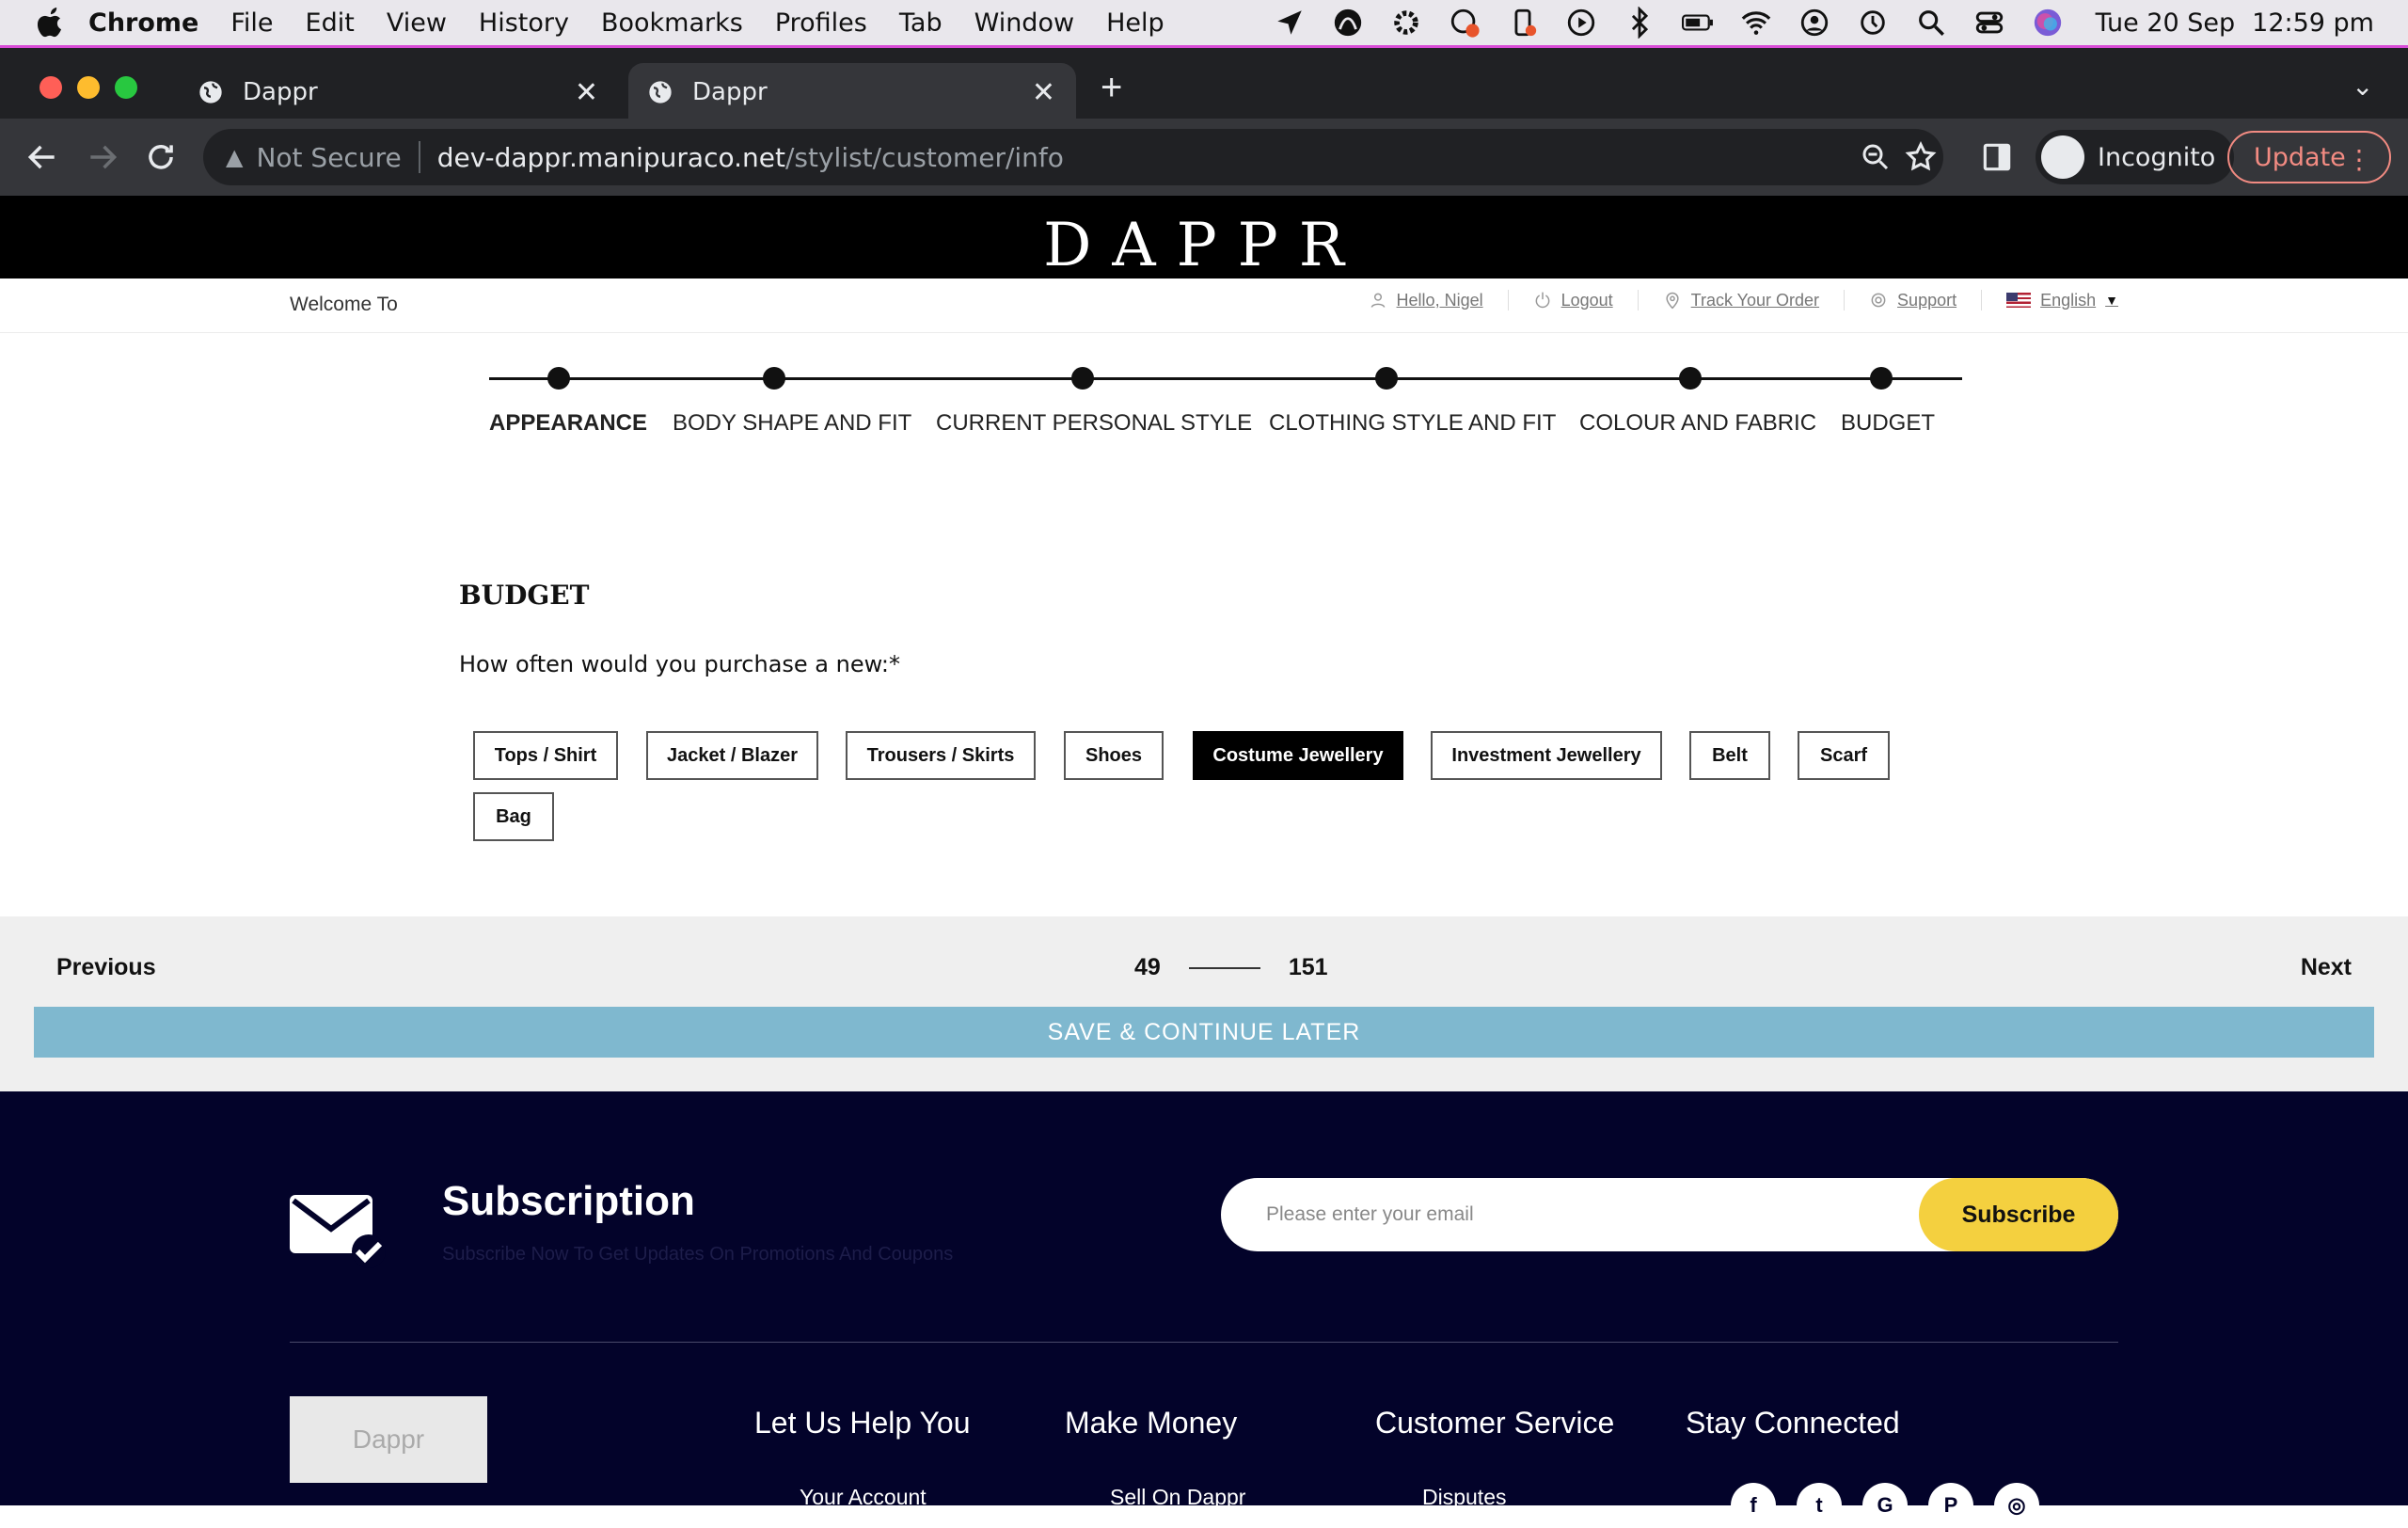 The width and height of the screenshot is (2408, 1528). What do you see at coordinates (1730, 755) in the screenshot?
I see `option-belt: Belt` at bounding box center [1730, 755].